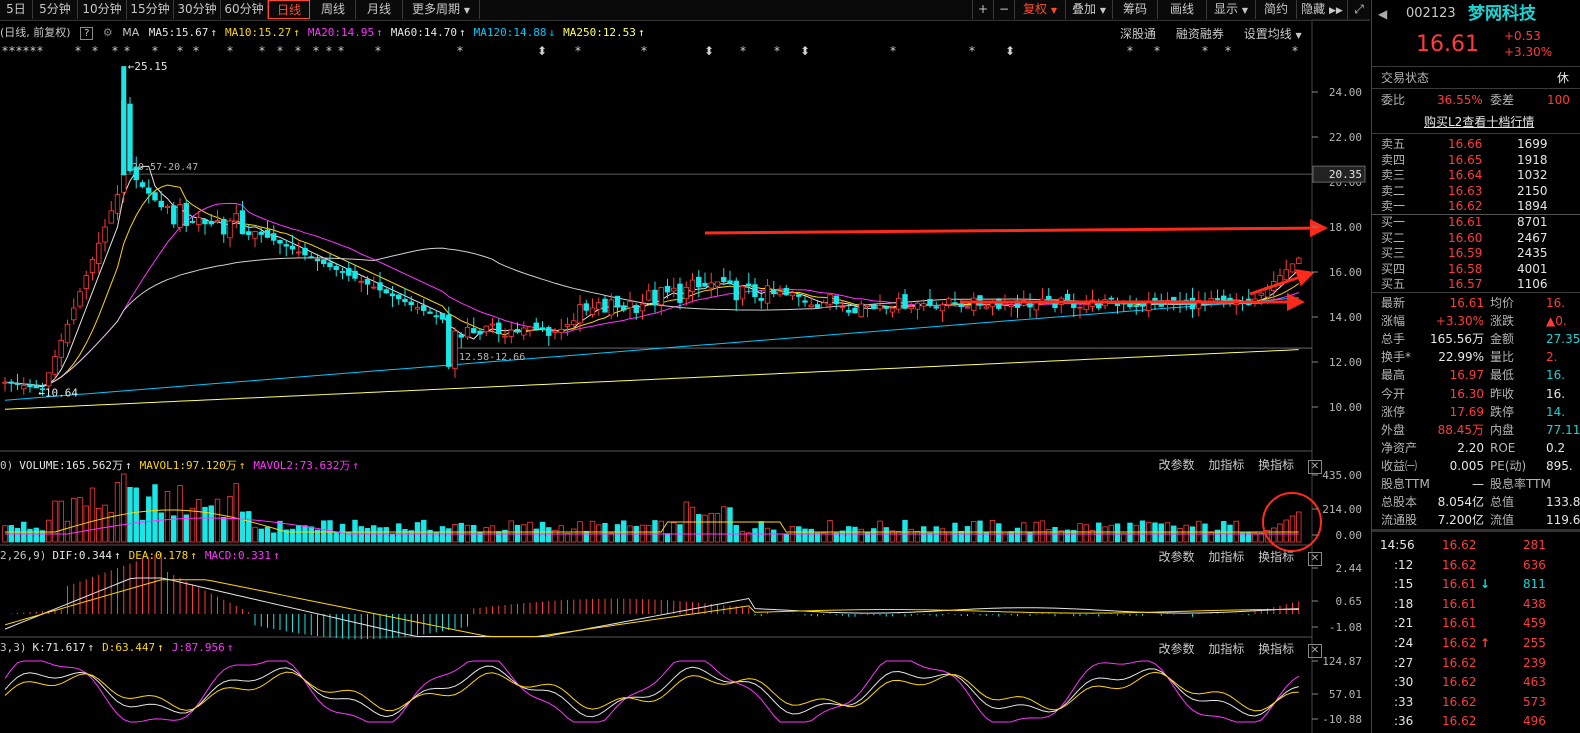 The height and width of the screenshot is (733, 1580). Describe the element at coordinates (652, 691) in the screenshot. I see `j-line` at that location.